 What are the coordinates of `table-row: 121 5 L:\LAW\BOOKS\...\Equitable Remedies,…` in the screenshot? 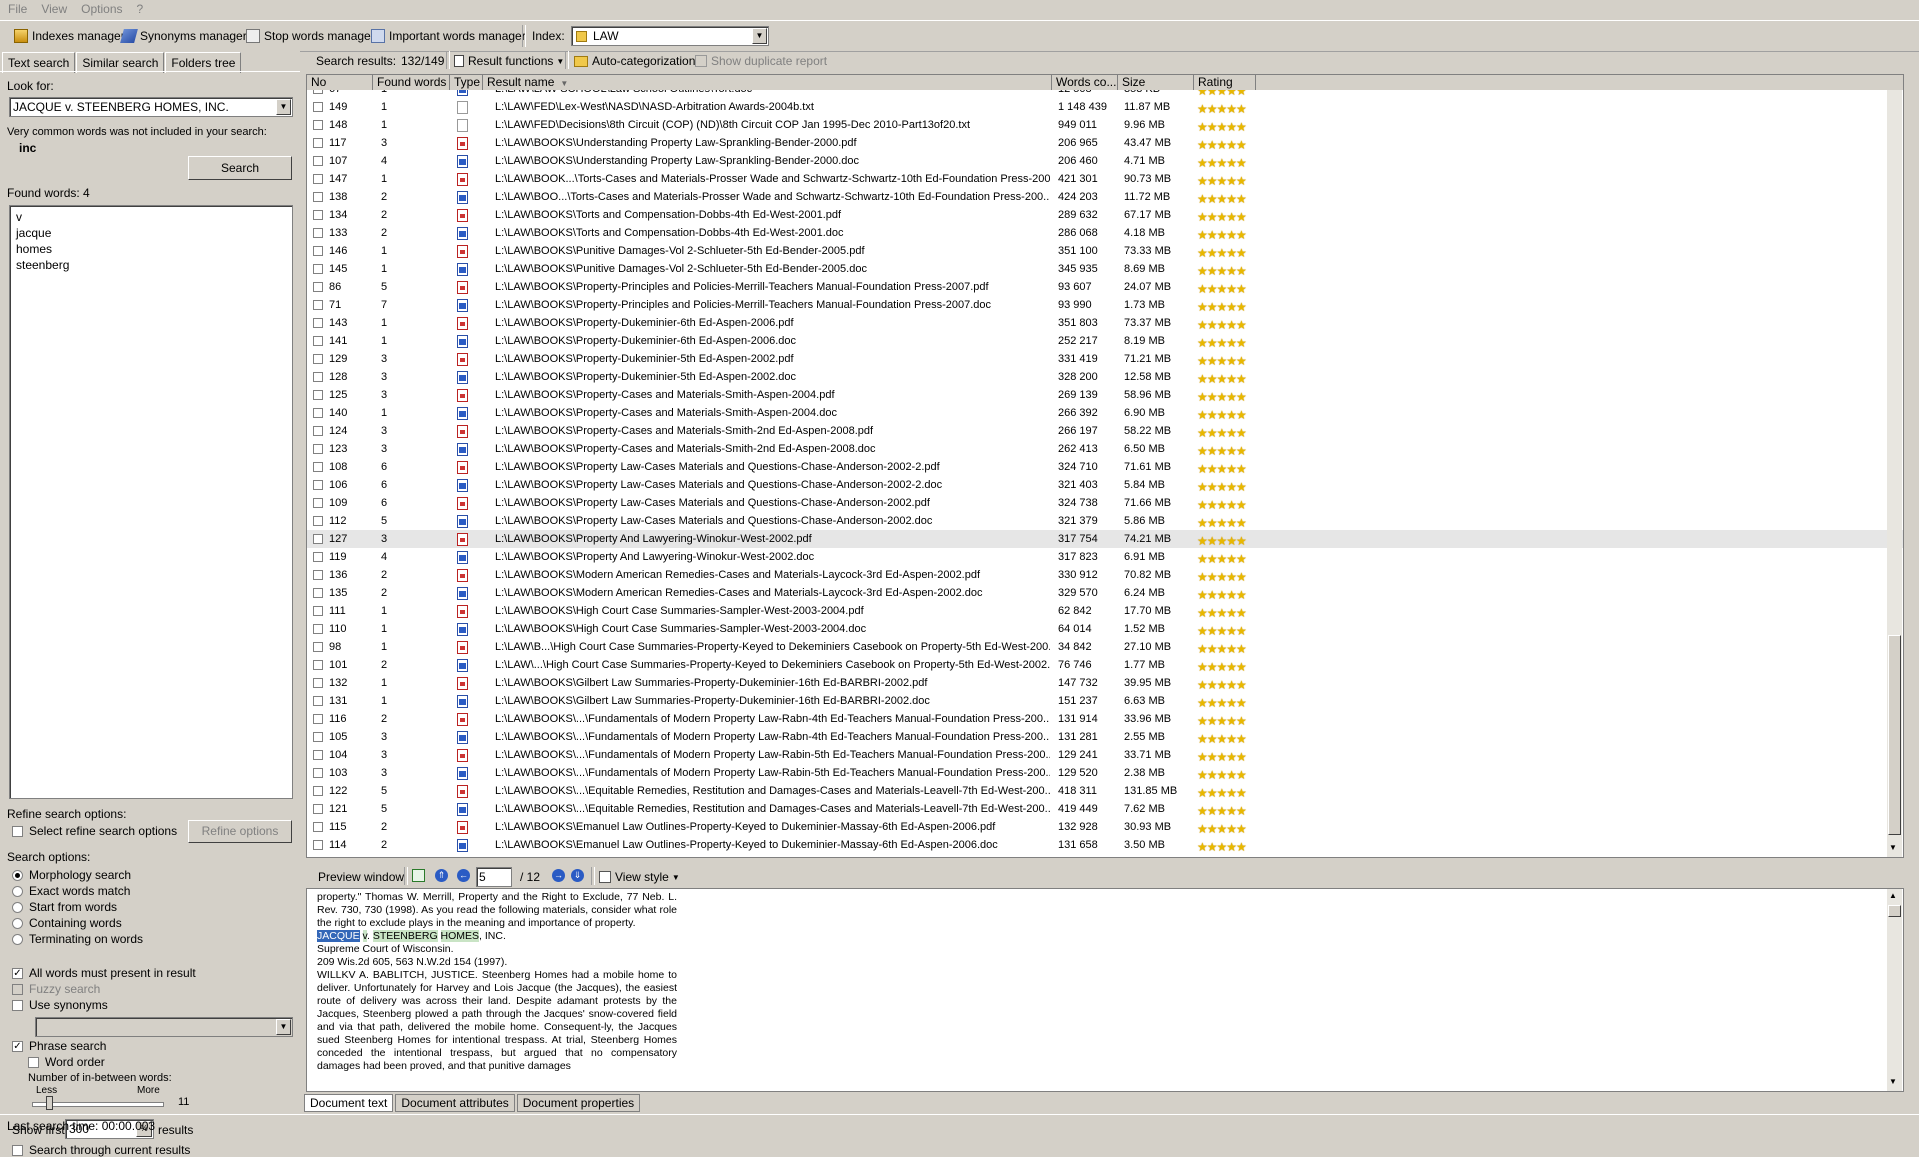 It's located at (1105, 809).